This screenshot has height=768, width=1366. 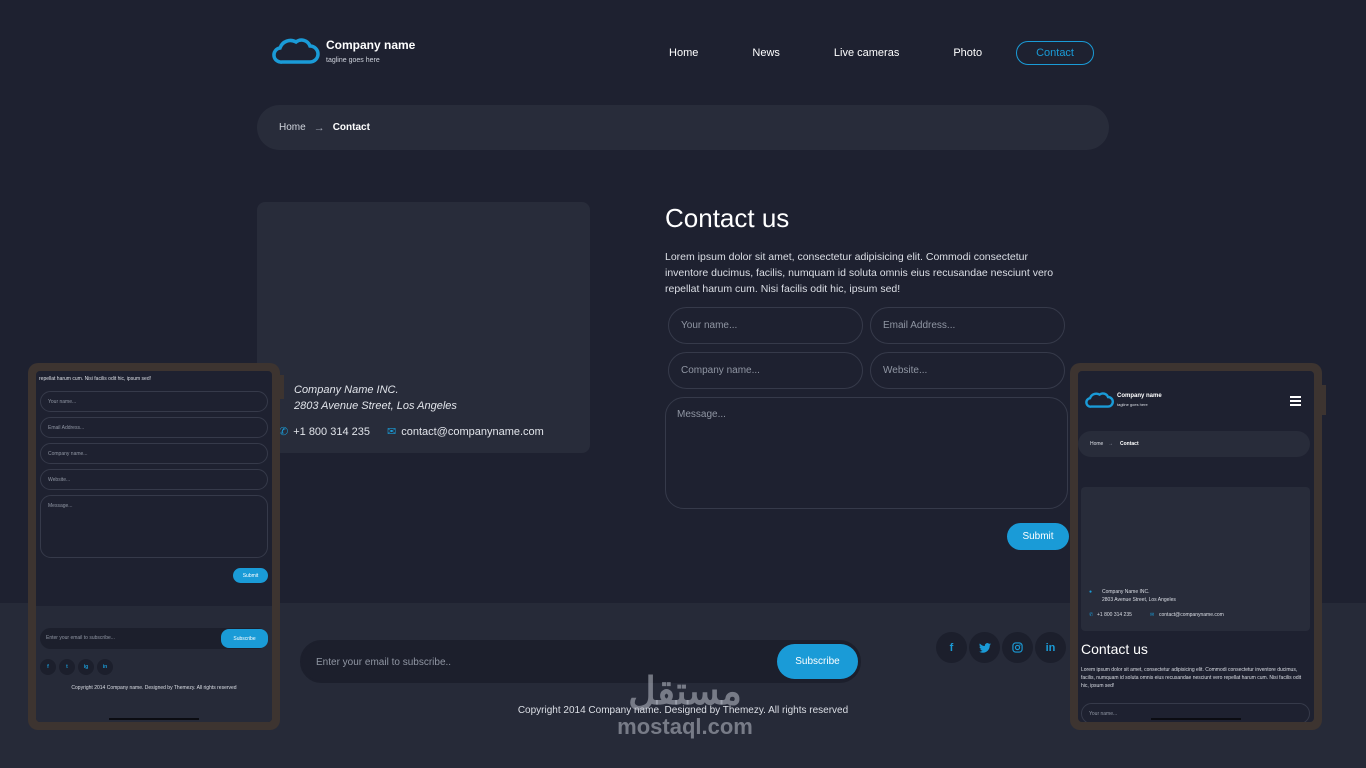 What do you see at coordinates (1110, 444) in the screenshot?
I see `mobile-arrow-right-icon: →` at bounding box center [1110, 444].